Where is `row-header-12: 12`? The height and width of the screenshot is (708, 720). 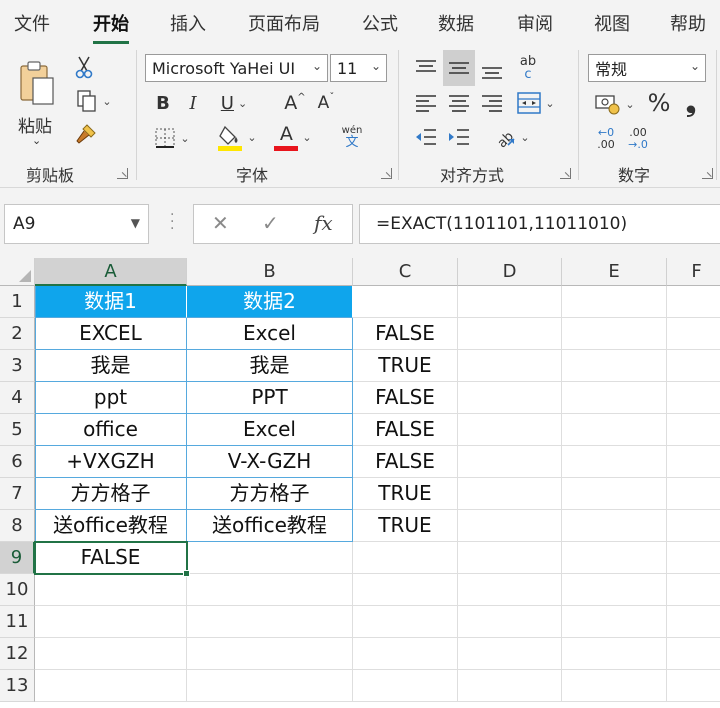 row-header-12: 12 is located at coordinates (17, 654).